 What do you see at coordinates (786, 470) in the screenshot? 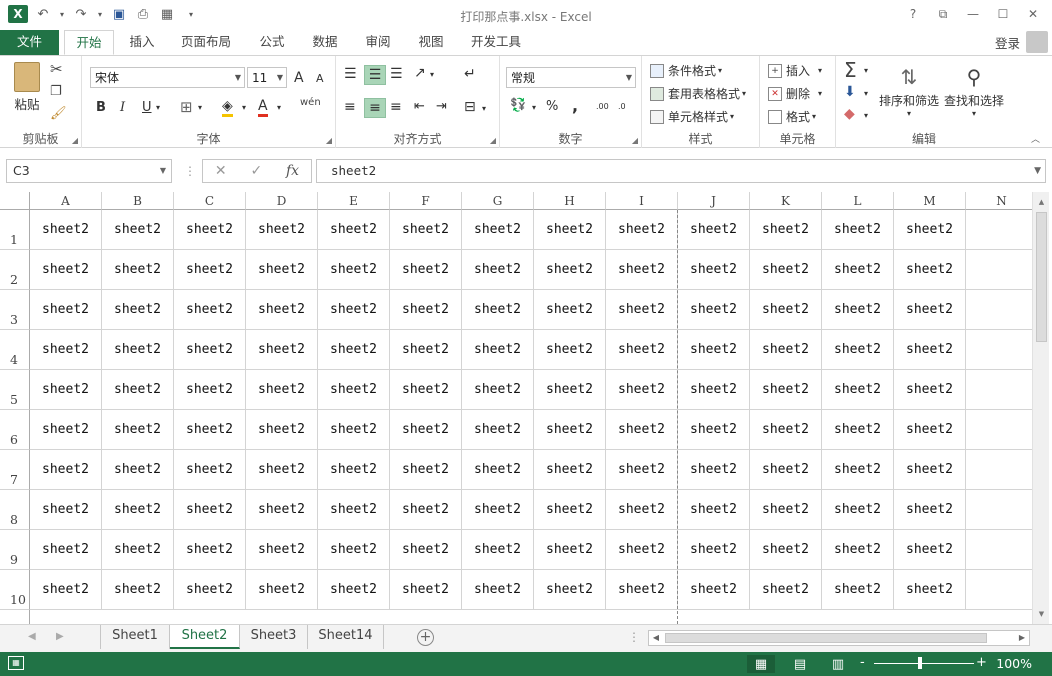
I see `cell-K7: sheet2` at bounding box center [786, 470].